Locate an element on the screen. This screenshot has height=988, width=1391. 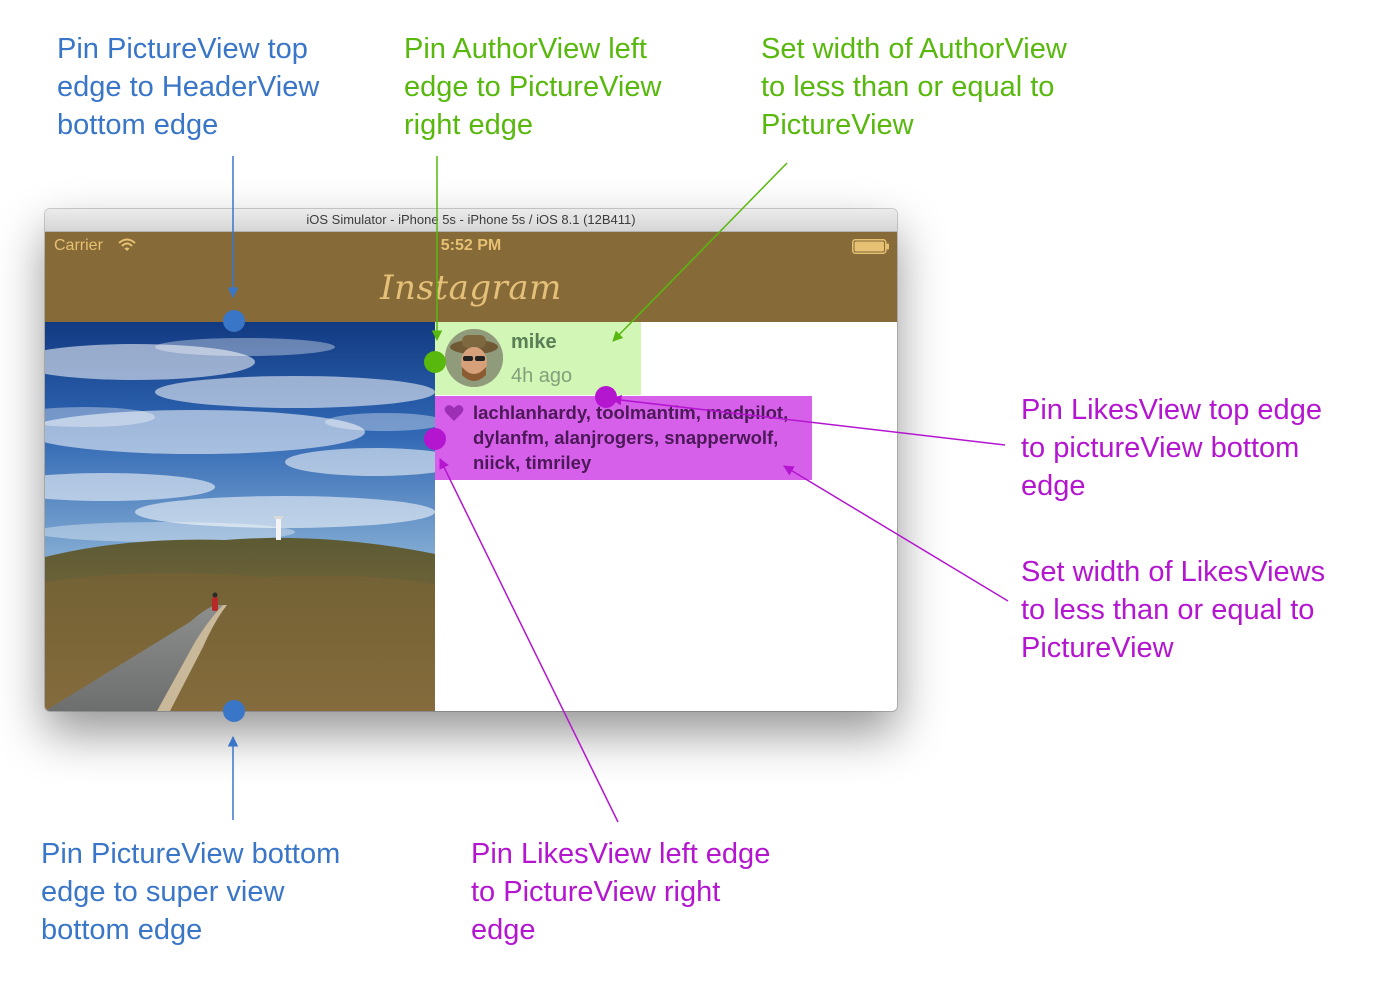
pin-picture-bottom is located at coordinates (234, 711).